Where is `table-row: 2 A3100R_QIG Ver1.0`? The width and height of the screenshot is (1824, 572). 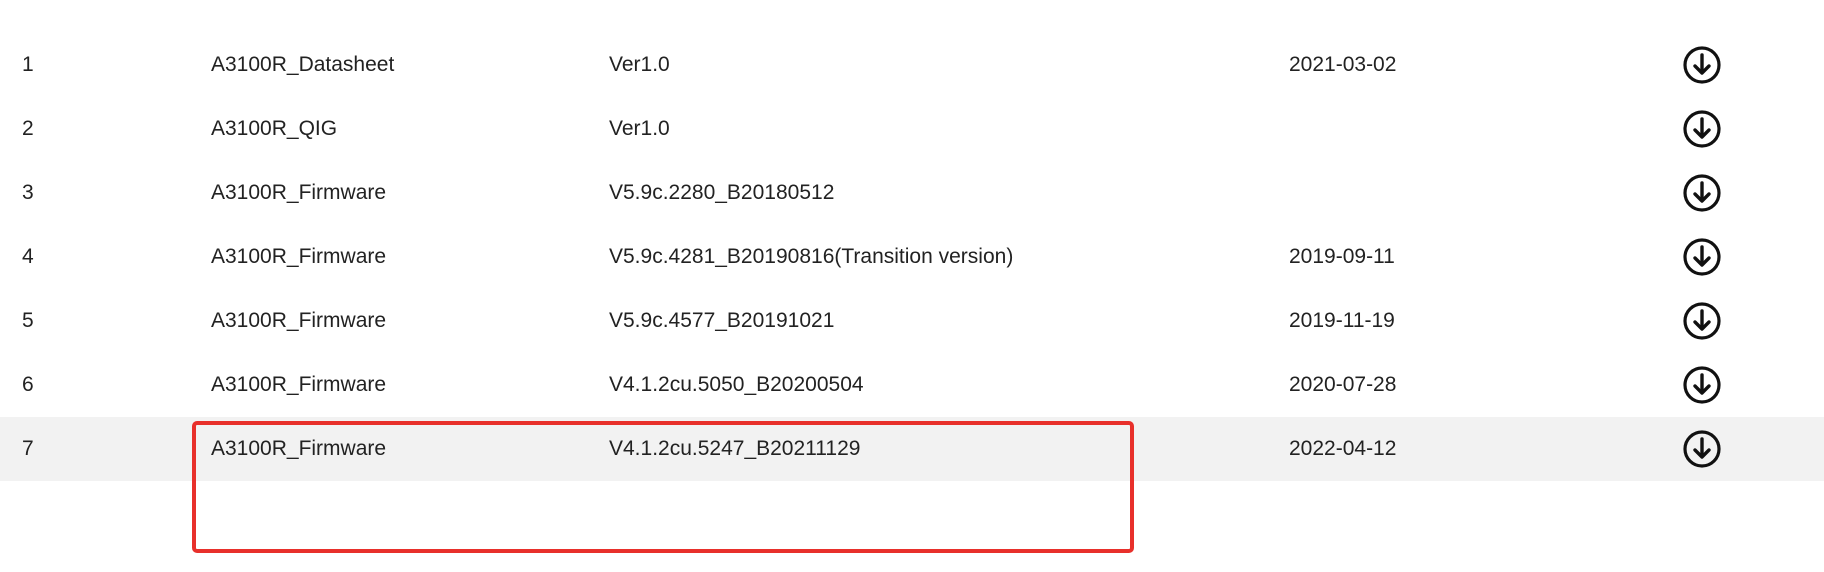 table-row: 2 A3100R_QIG Ver1.0 is located at coordinates (912, 129).